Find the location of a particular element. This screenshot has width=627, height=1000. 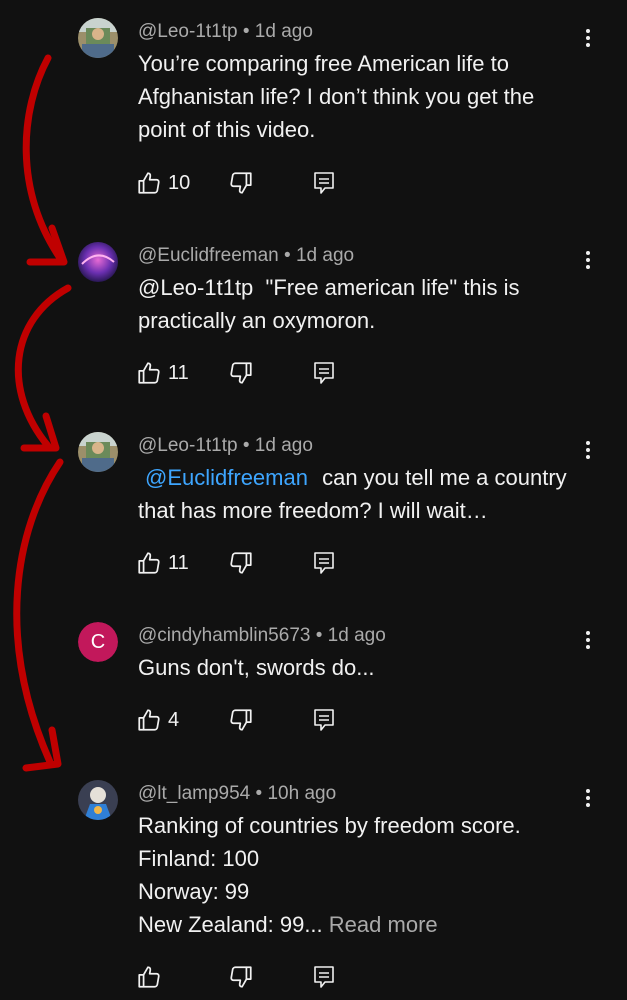

comment-line: point of this video. is located at coordinates (227, 129).